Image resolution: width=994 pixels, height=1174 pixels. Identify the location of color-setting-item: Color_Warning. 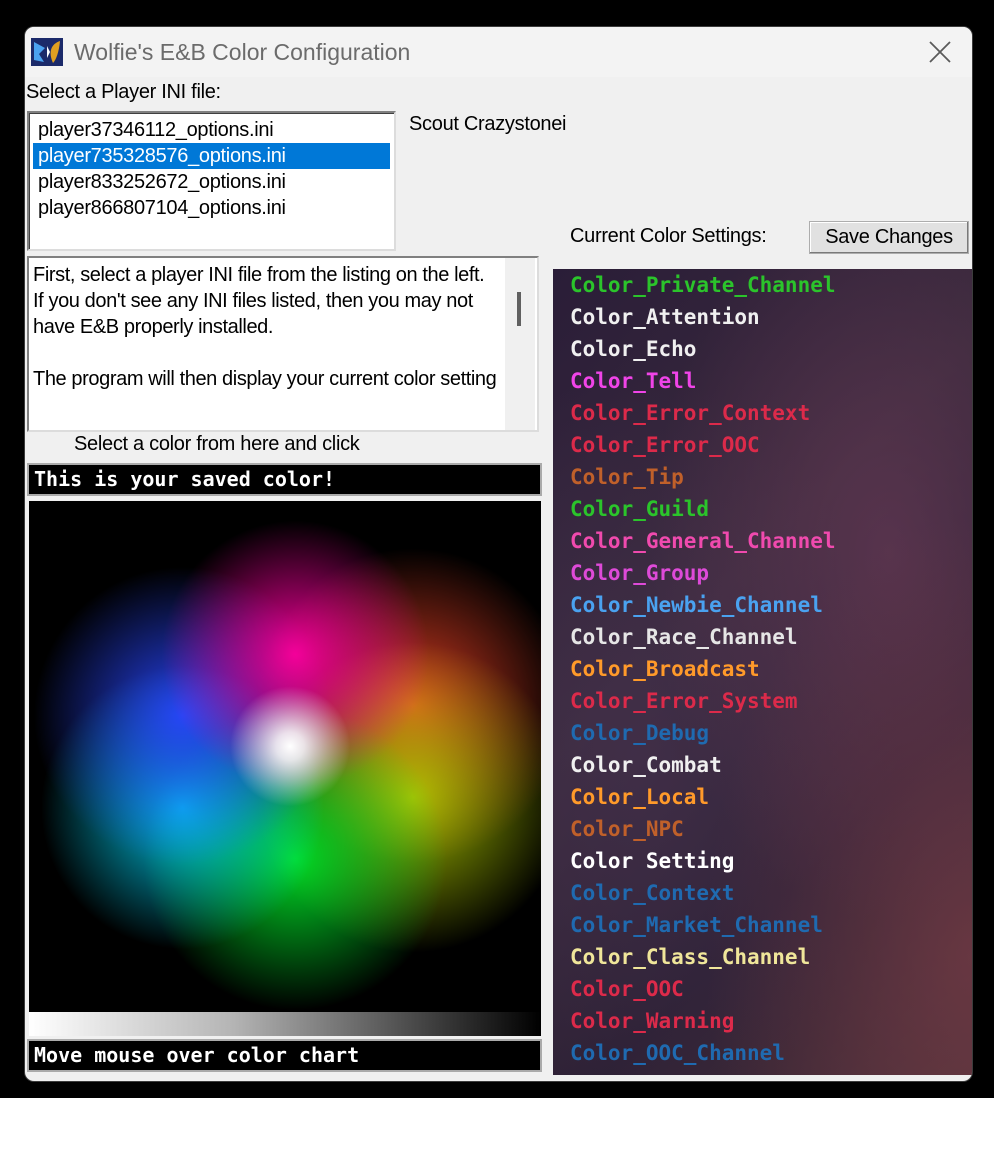
(652, 1021).